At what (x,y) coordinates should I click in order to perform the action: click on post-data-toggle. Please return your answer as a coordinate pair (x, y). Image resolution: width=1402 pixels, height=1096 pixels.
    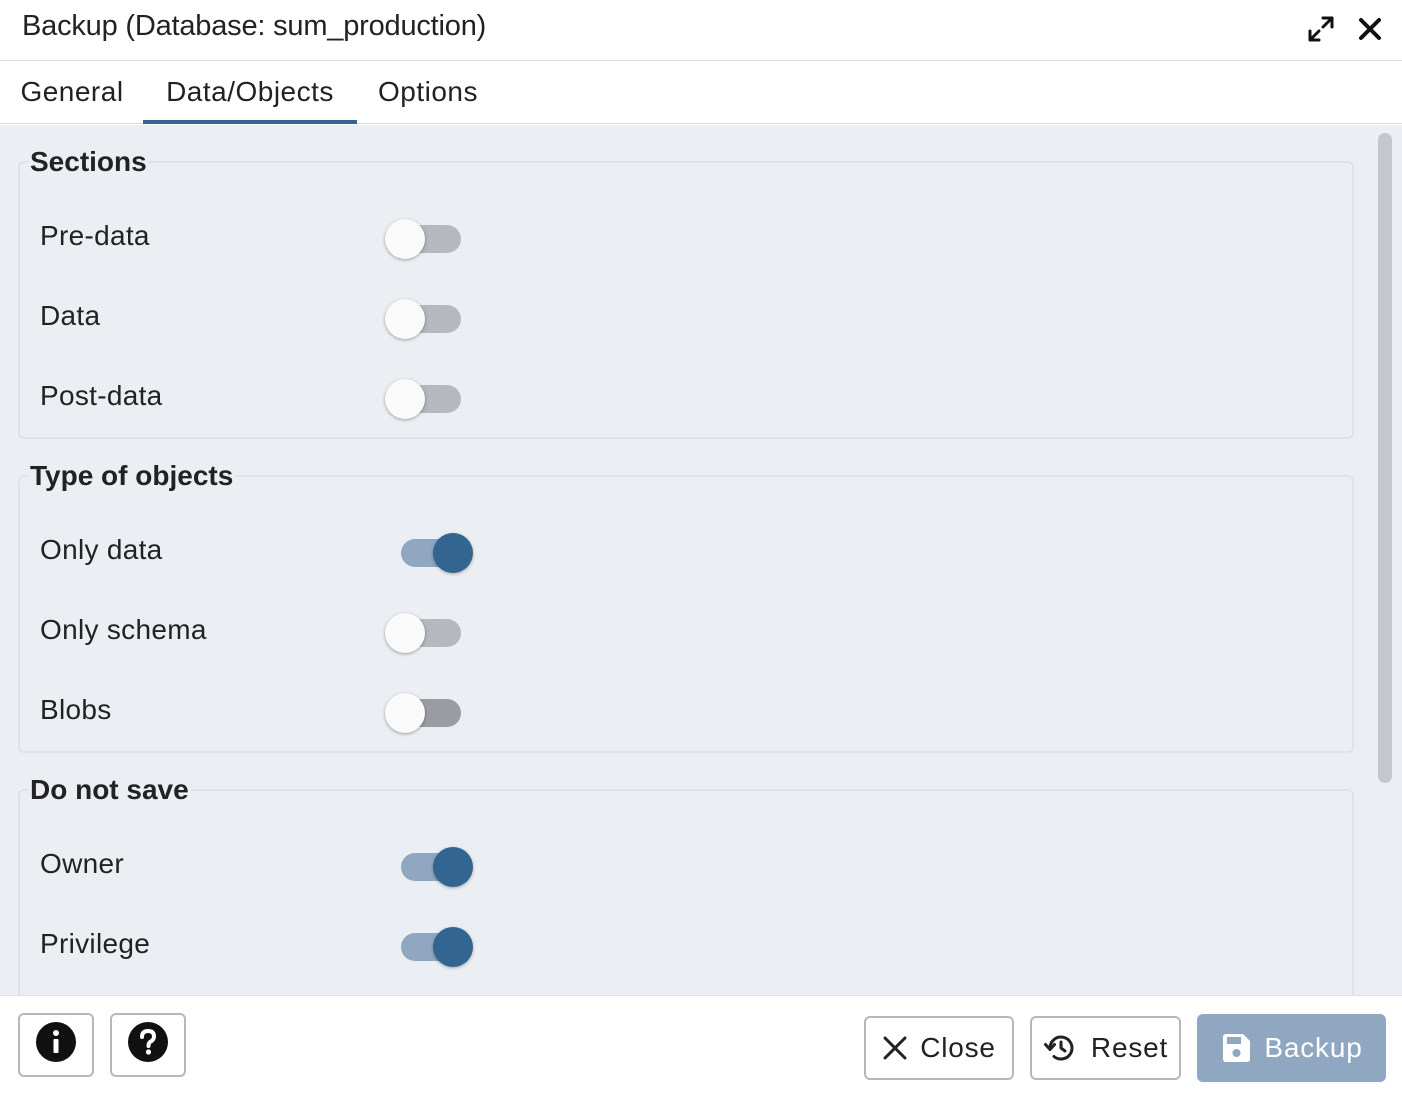
    Looking at the image, I should click on (430, 398).